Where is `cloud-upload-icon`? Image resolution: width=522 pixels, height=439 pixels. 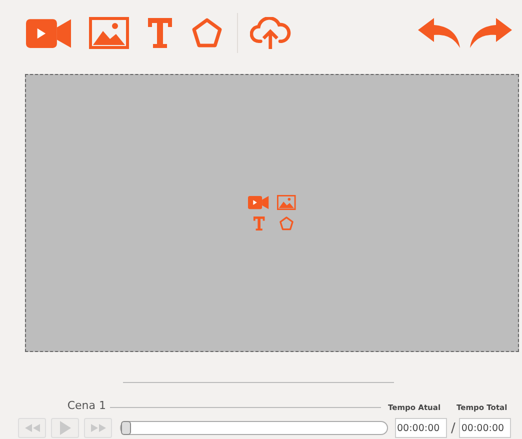 cloud-upload-icon is located at coordinates (271, 33).